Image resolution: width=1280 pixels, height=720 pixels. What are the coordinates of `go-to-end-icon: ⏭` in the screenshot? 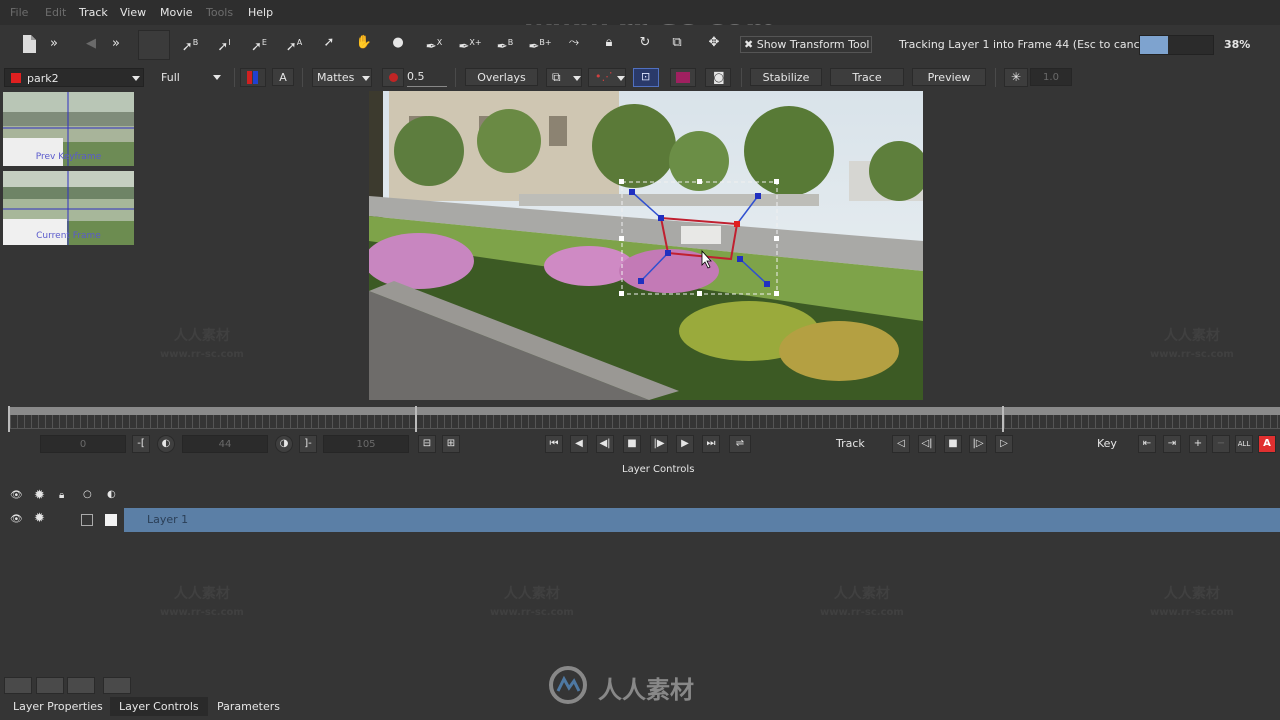 It's located at (711, 444).